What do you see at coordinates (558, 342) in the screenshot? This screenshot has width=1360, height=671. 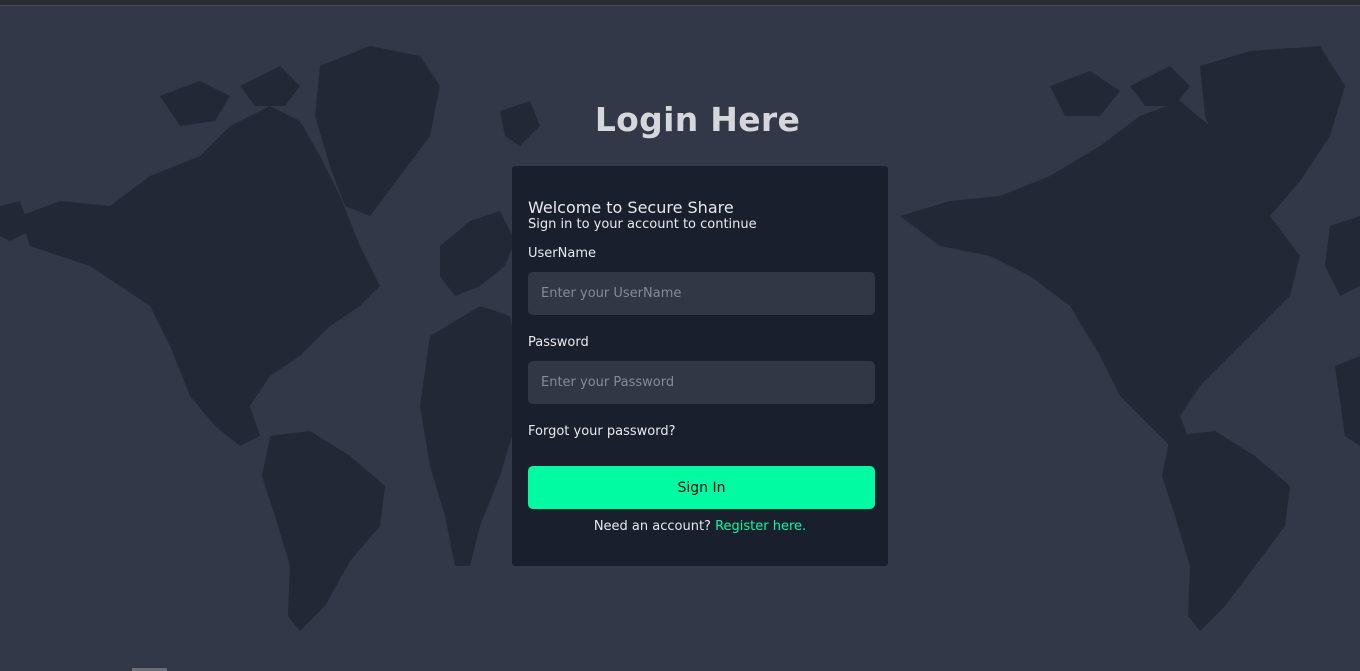 I see `password-label: Password` at bounding box center [558, 342].